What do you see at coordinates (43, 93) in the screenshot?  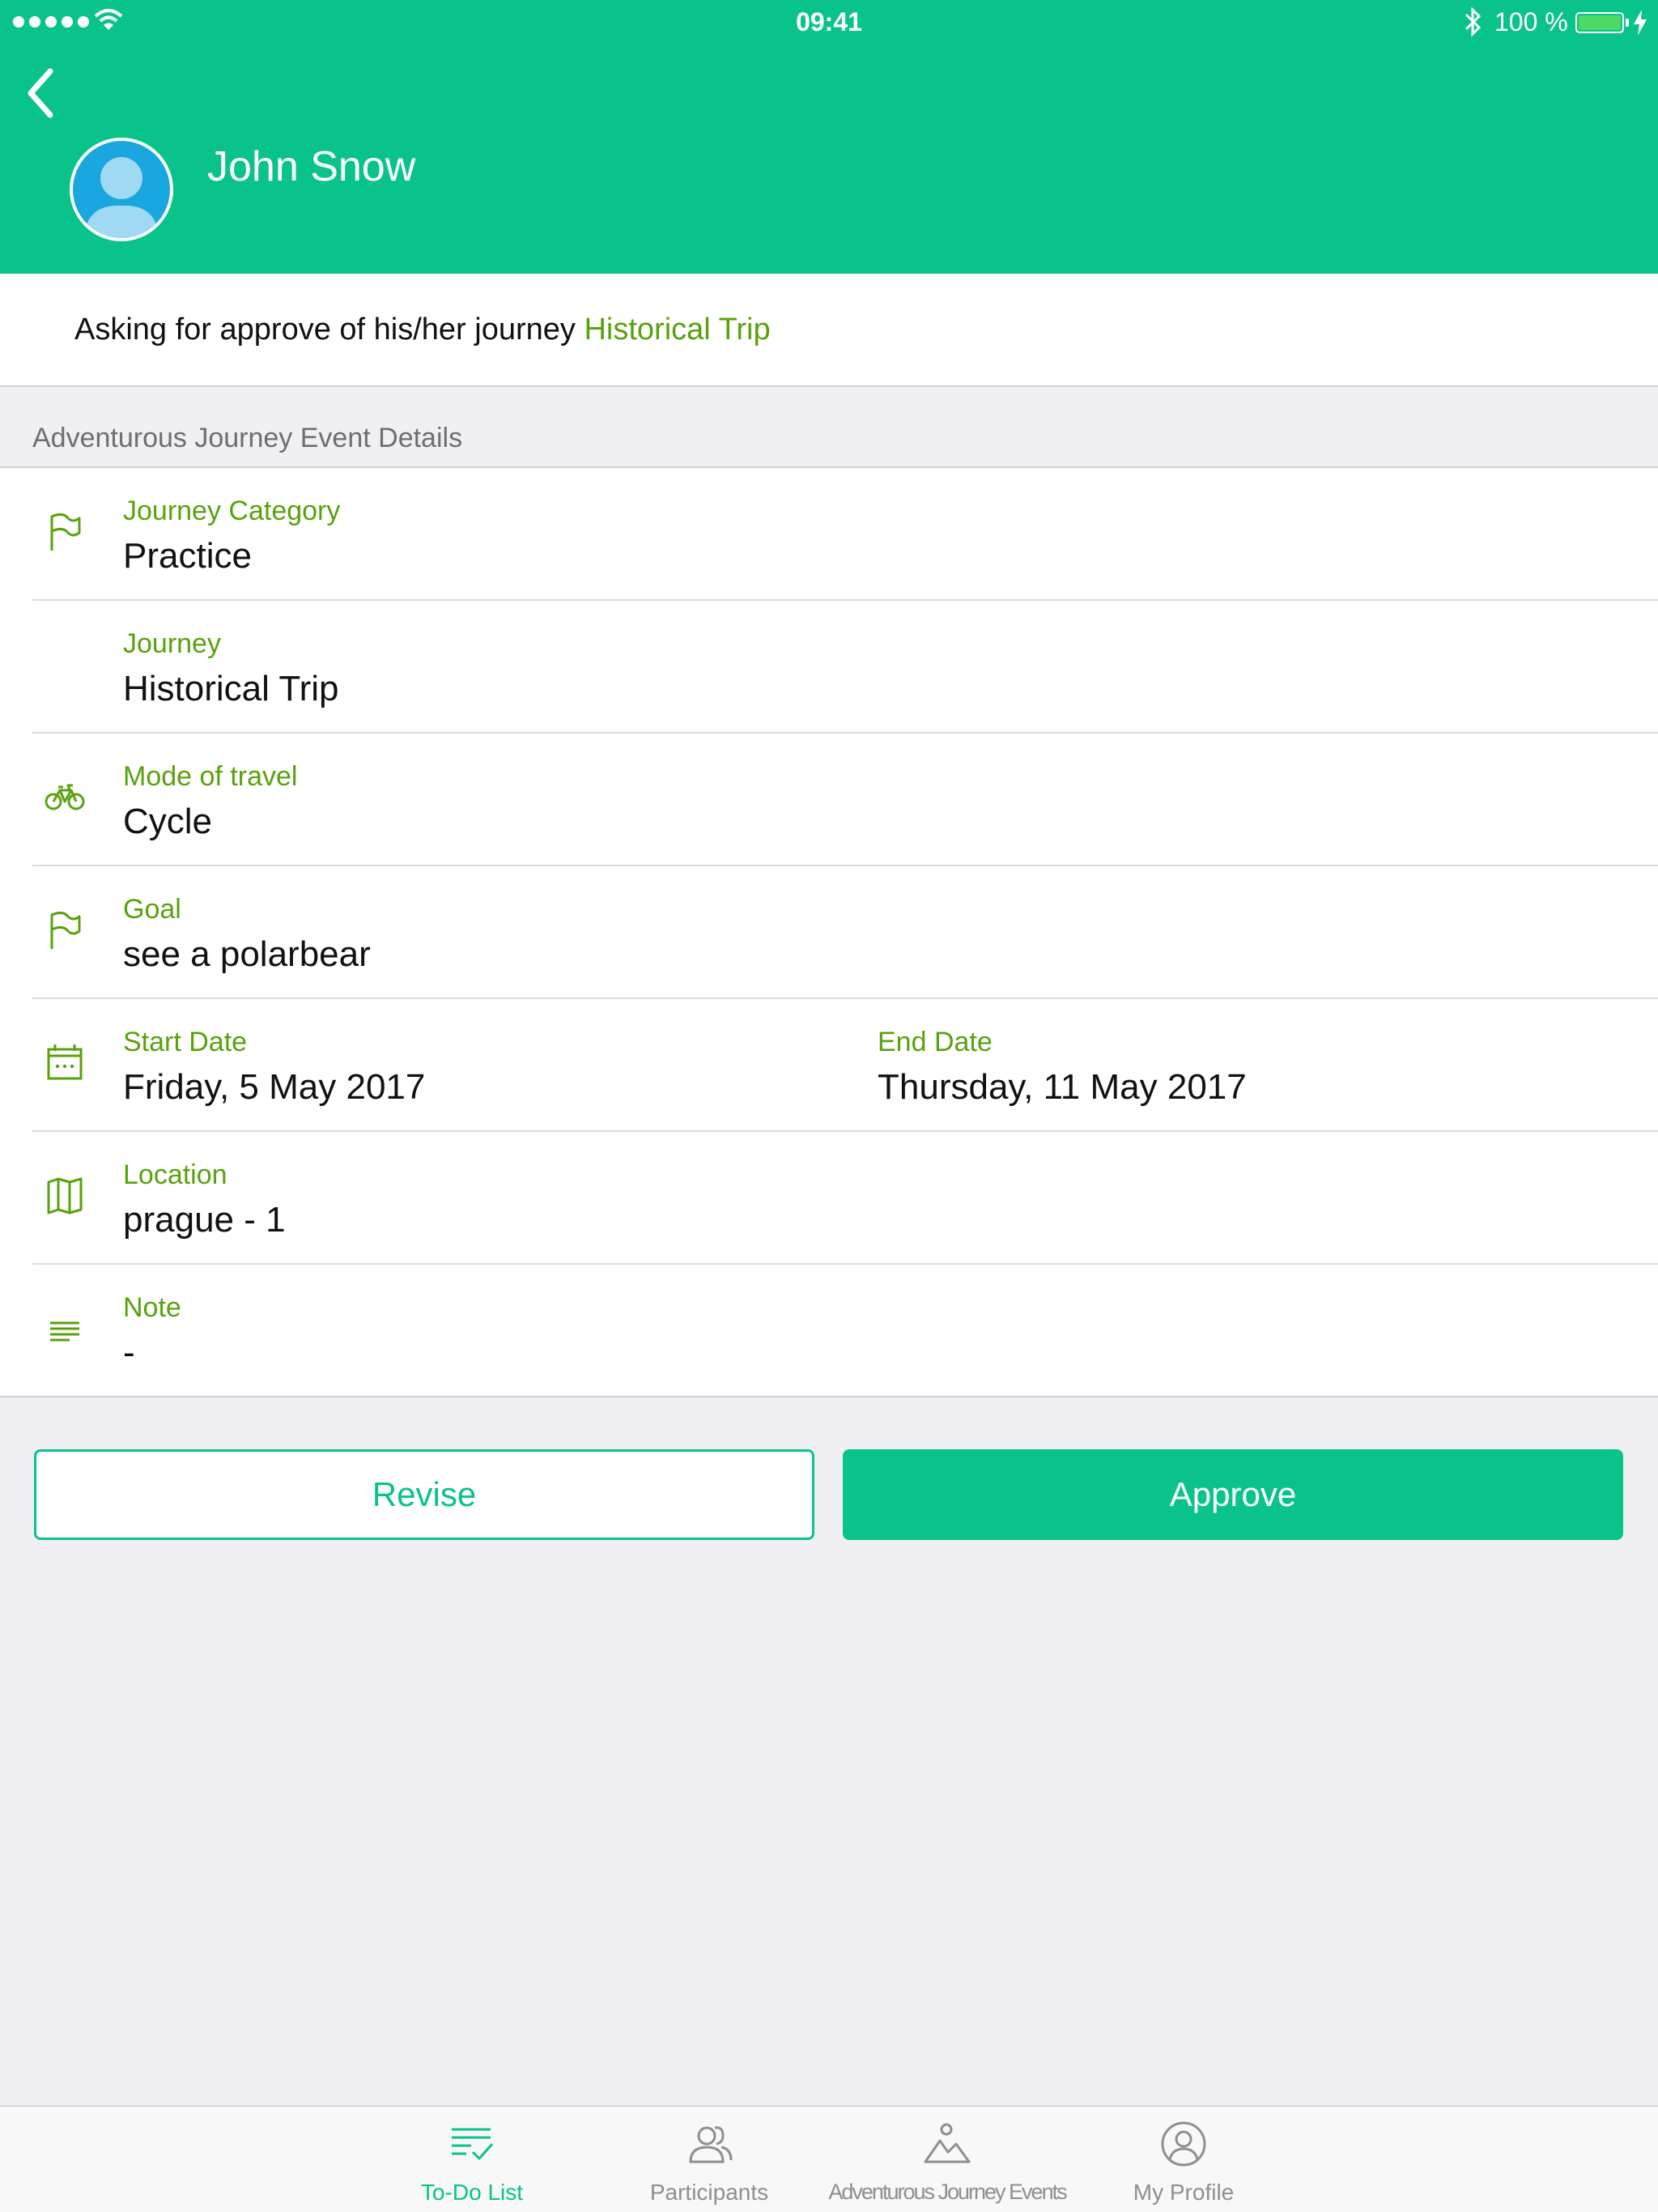 I see `back-icon` at bounding box center [43, 93].